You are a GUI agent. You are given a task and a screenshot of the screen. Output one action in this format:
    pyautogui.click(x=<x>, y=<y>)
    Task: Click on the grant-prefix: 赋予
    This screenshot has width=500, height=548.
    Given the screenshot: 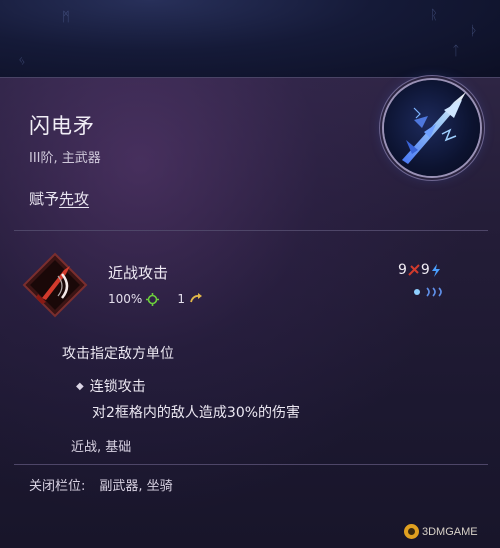 What is the action you would take?
    pyautogui.click(x=44, y=199)
    